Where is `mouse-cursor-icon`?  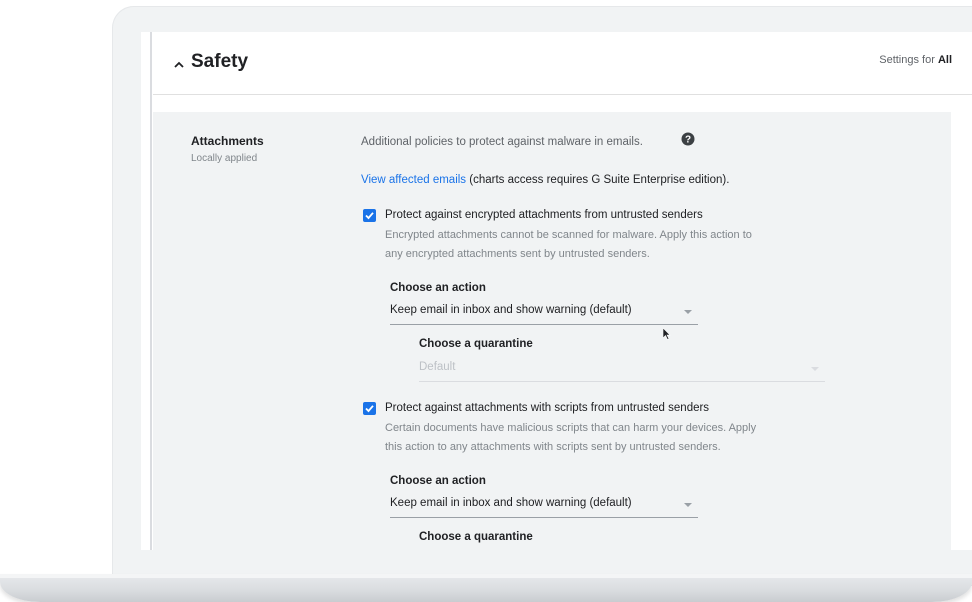 mouse-cursor-icon is located at coordinates (667, 334).